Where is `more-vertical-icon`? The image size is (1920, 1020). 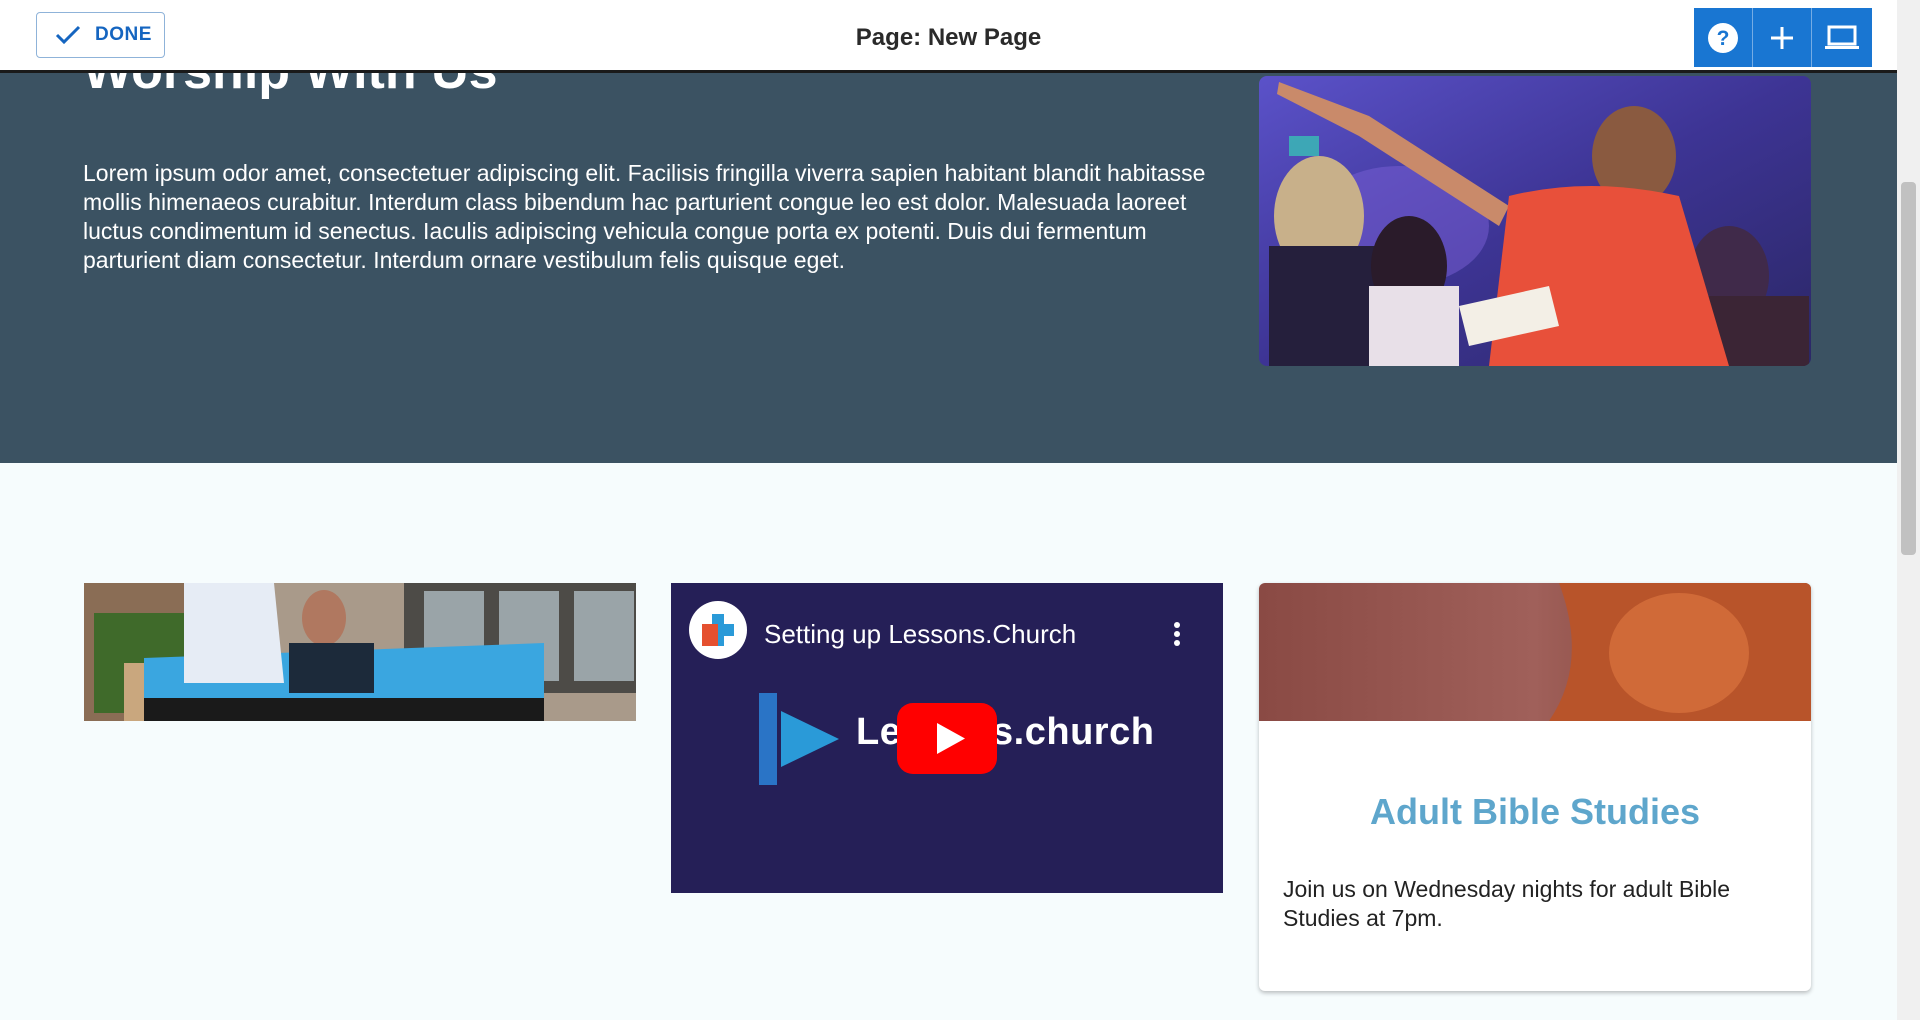
more-vertical-icon is located at coordinates (1177, 634).